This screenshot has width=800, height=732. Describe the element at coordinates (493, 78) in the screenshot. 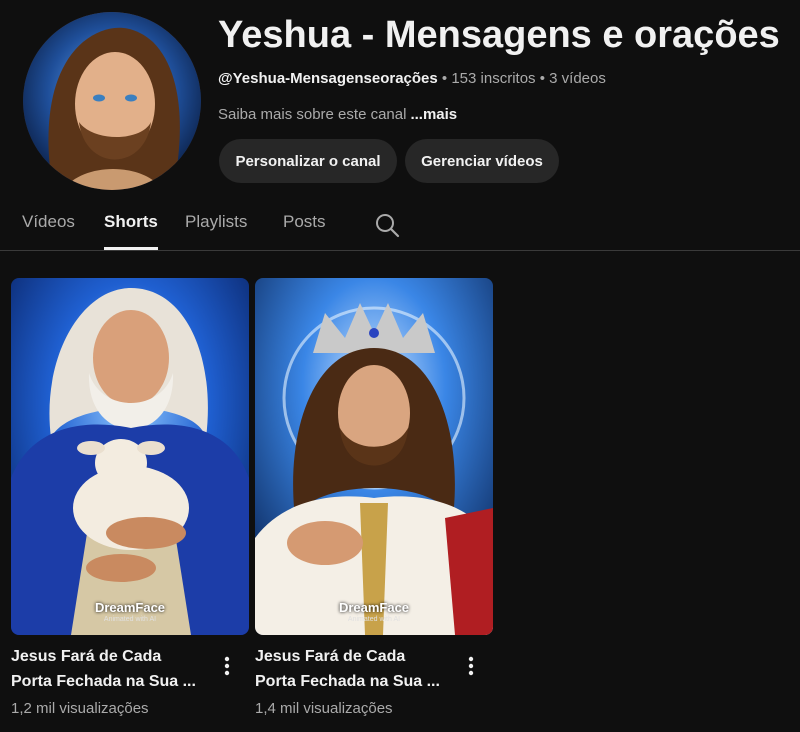

I see `subscriber-count: 153 inscritos` at that location.